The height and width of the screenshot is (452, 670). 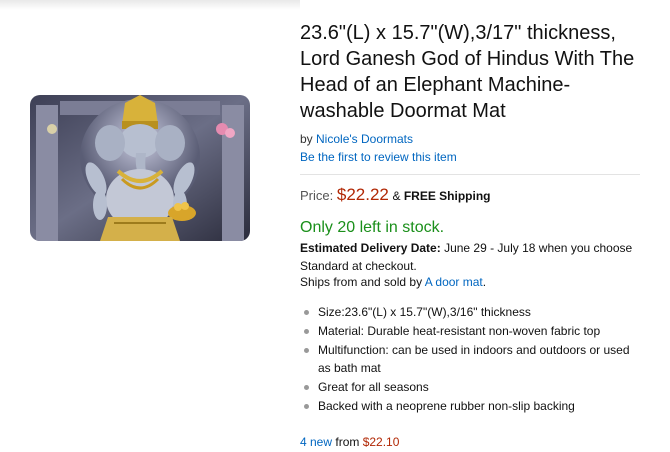 What do you see at coordinates (316, 442) in the screenshot?
I see `new-offers-link: 4 new` at bounding box center [316, 442].